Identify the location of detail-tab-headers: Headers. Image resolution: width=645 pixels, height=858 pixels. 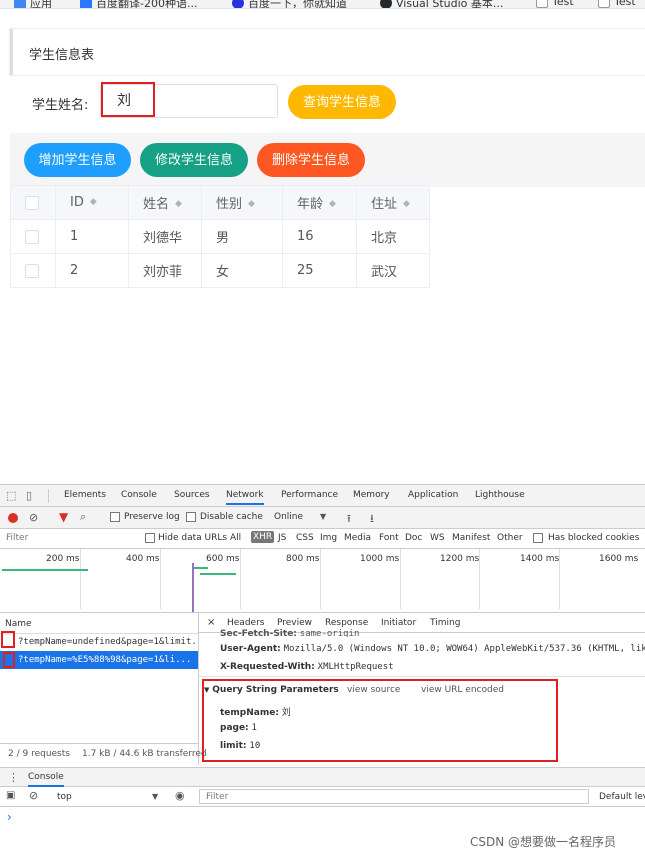
(245, 623).